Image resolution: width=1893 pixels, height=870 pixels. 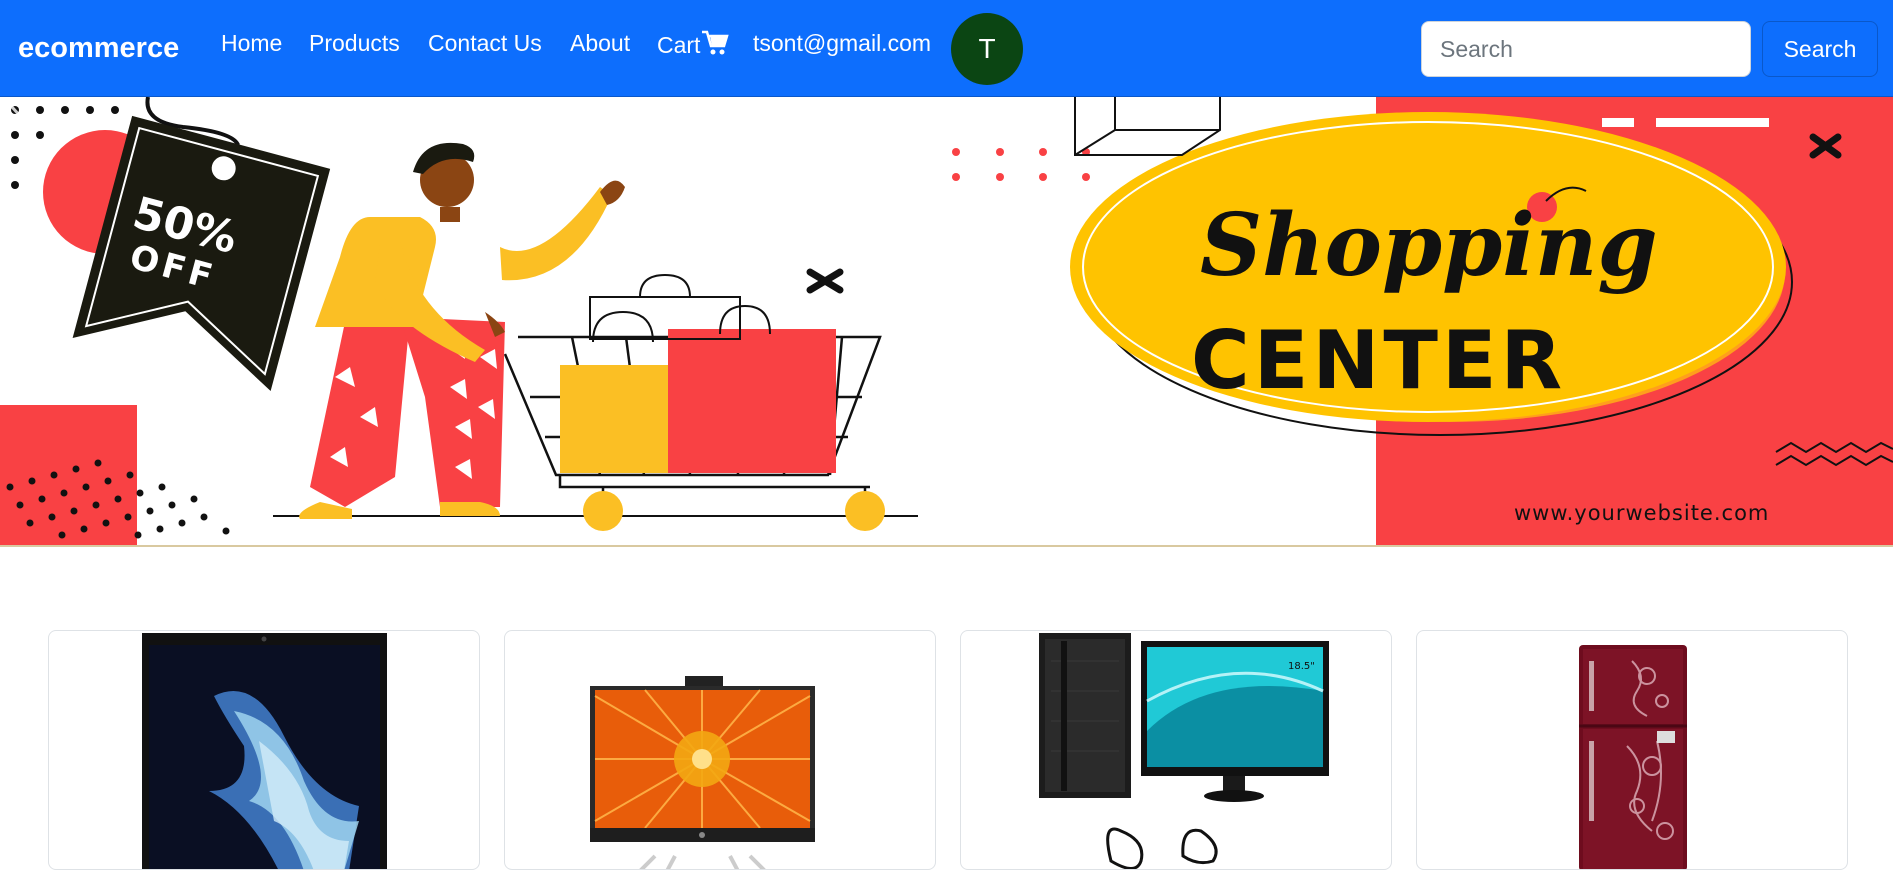 What do you see at coordinates (98, 48) in the screenshot?
I see `brand-logo: ecommerce` at bounding box center [98, 48].